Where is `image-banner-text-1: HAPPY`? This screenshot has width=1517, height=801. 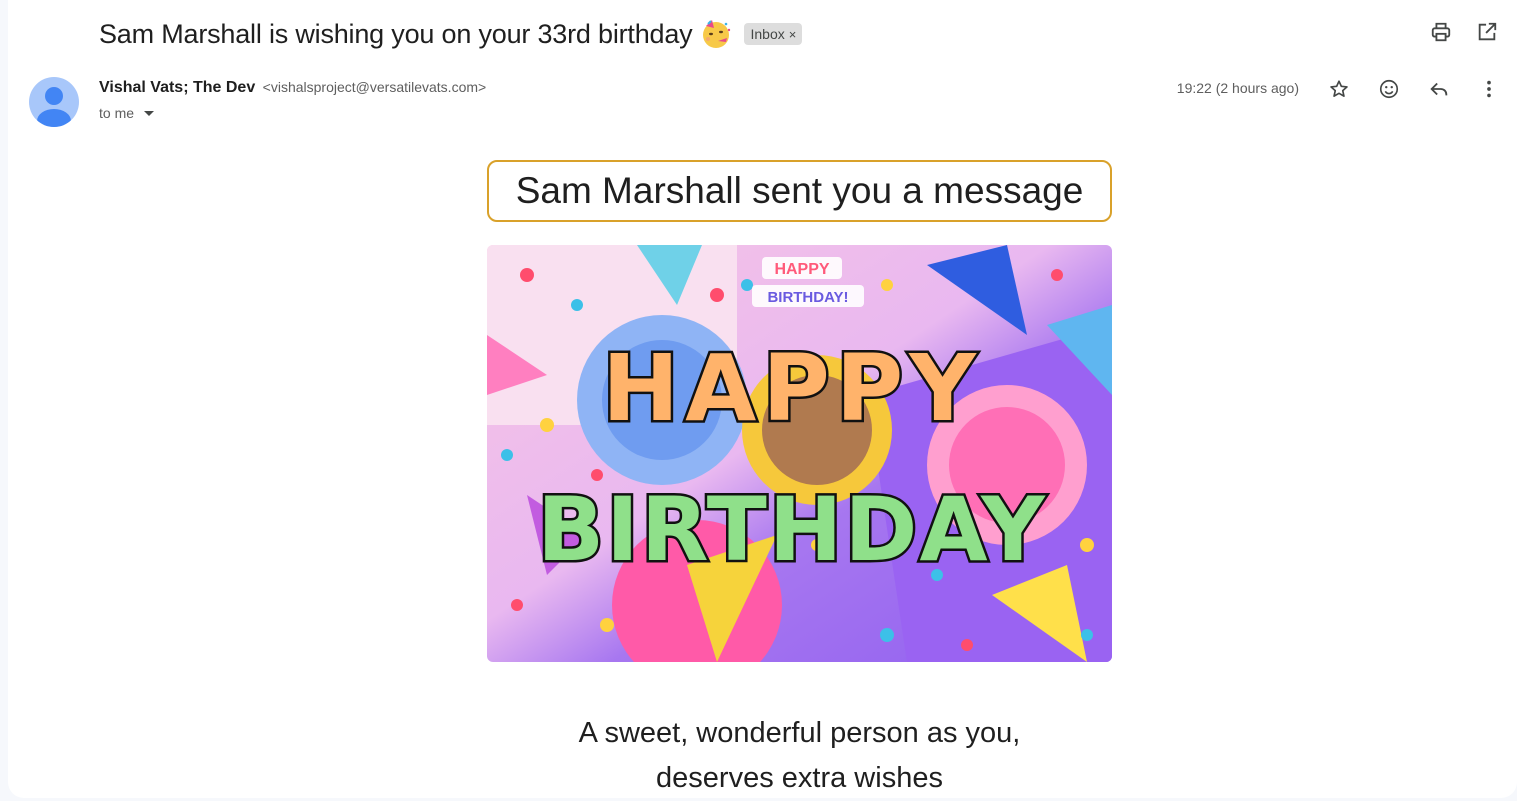
image-banner-text-1: HAPPY is located at coordinates (801, 269).